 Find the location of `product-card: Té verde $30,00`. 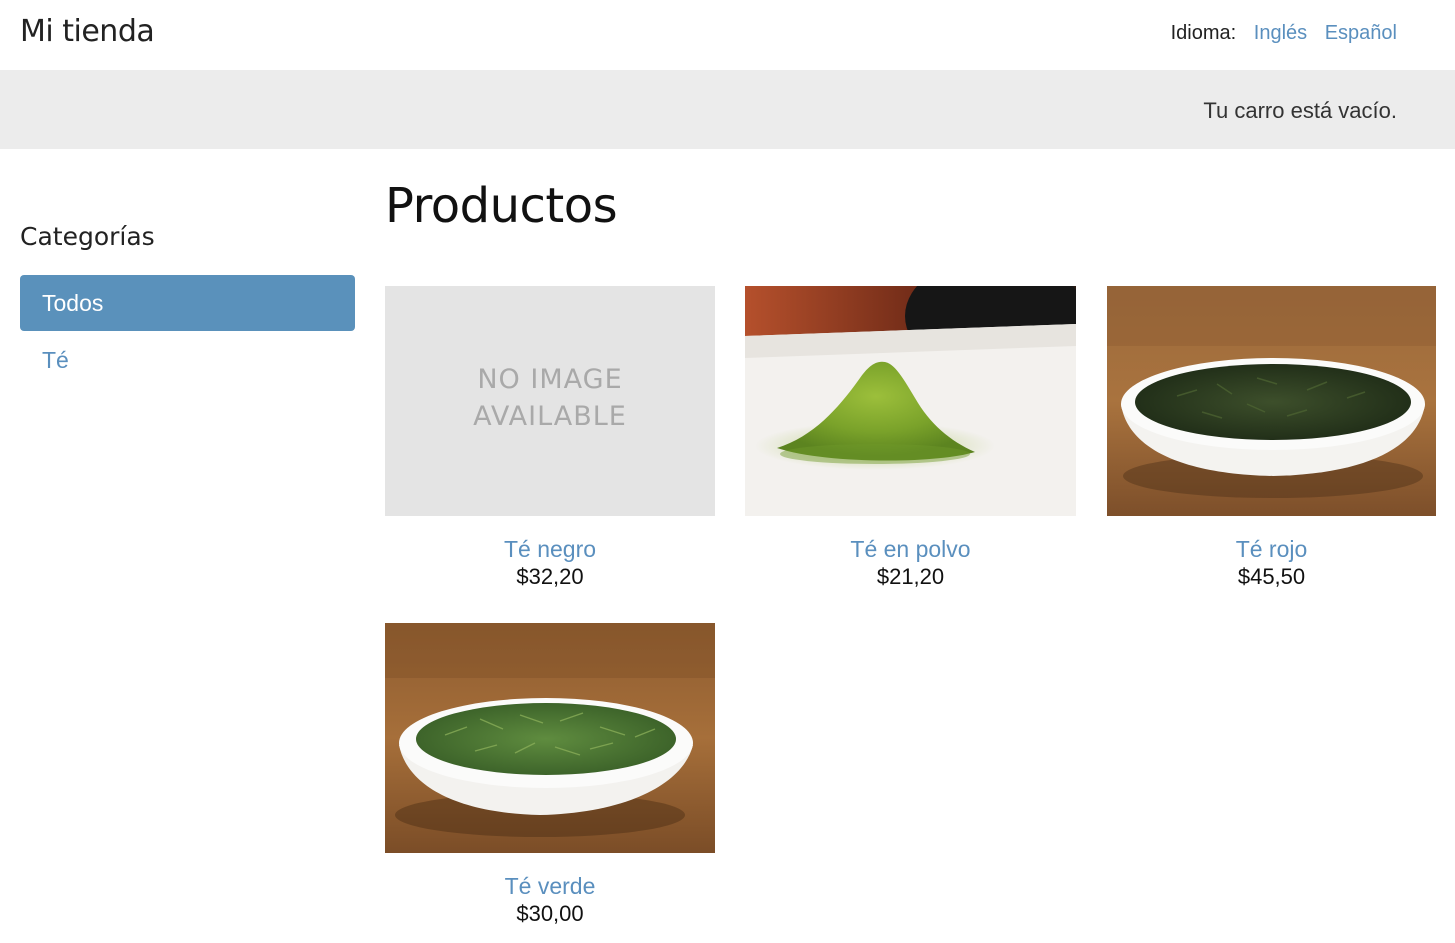

product-card: Té verde $30,00 is located at coordinates (550, 775).